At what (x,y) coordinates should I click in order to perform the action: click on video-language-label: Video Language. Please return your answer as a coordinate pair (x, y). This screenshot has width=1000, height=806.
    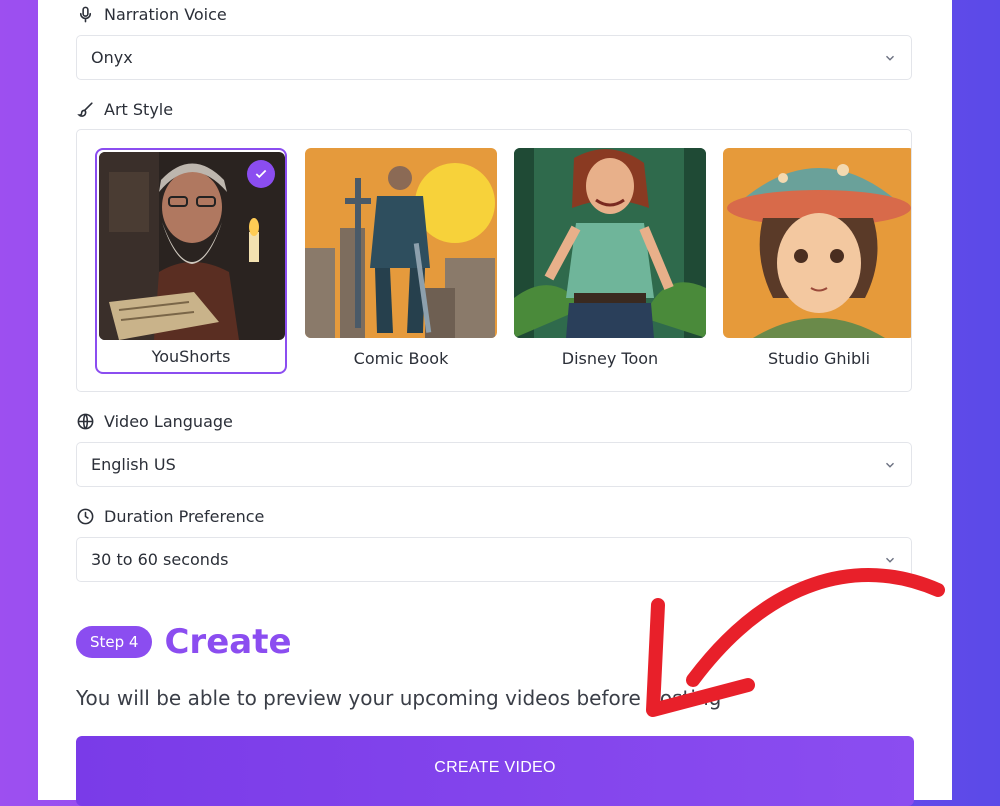
    Looking at the image, I should click on (154, 421).